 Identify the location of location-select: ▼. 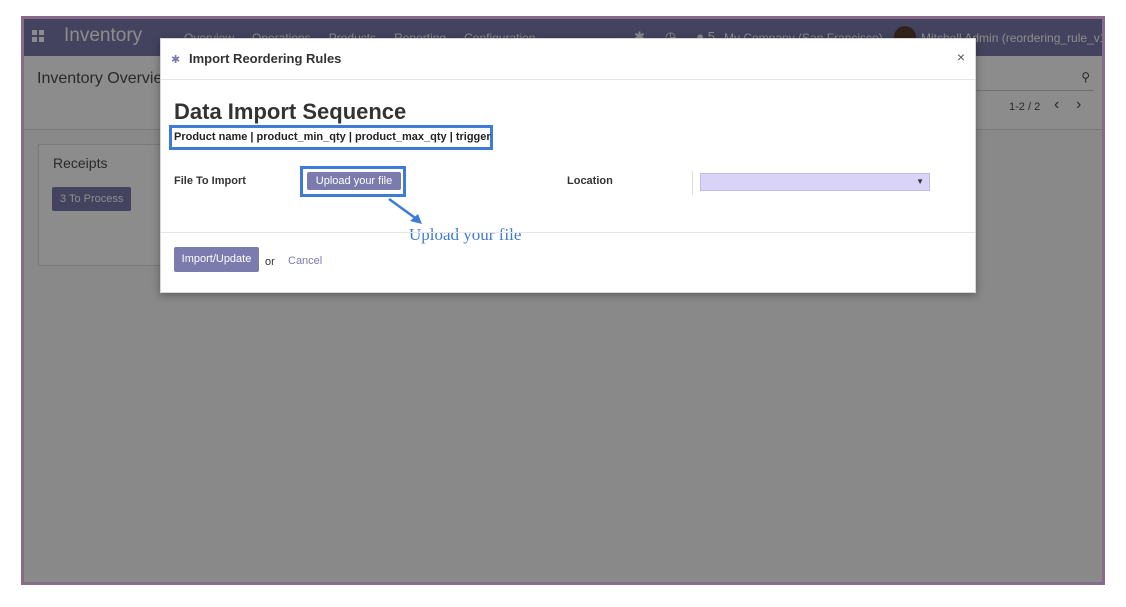
(815, 182).